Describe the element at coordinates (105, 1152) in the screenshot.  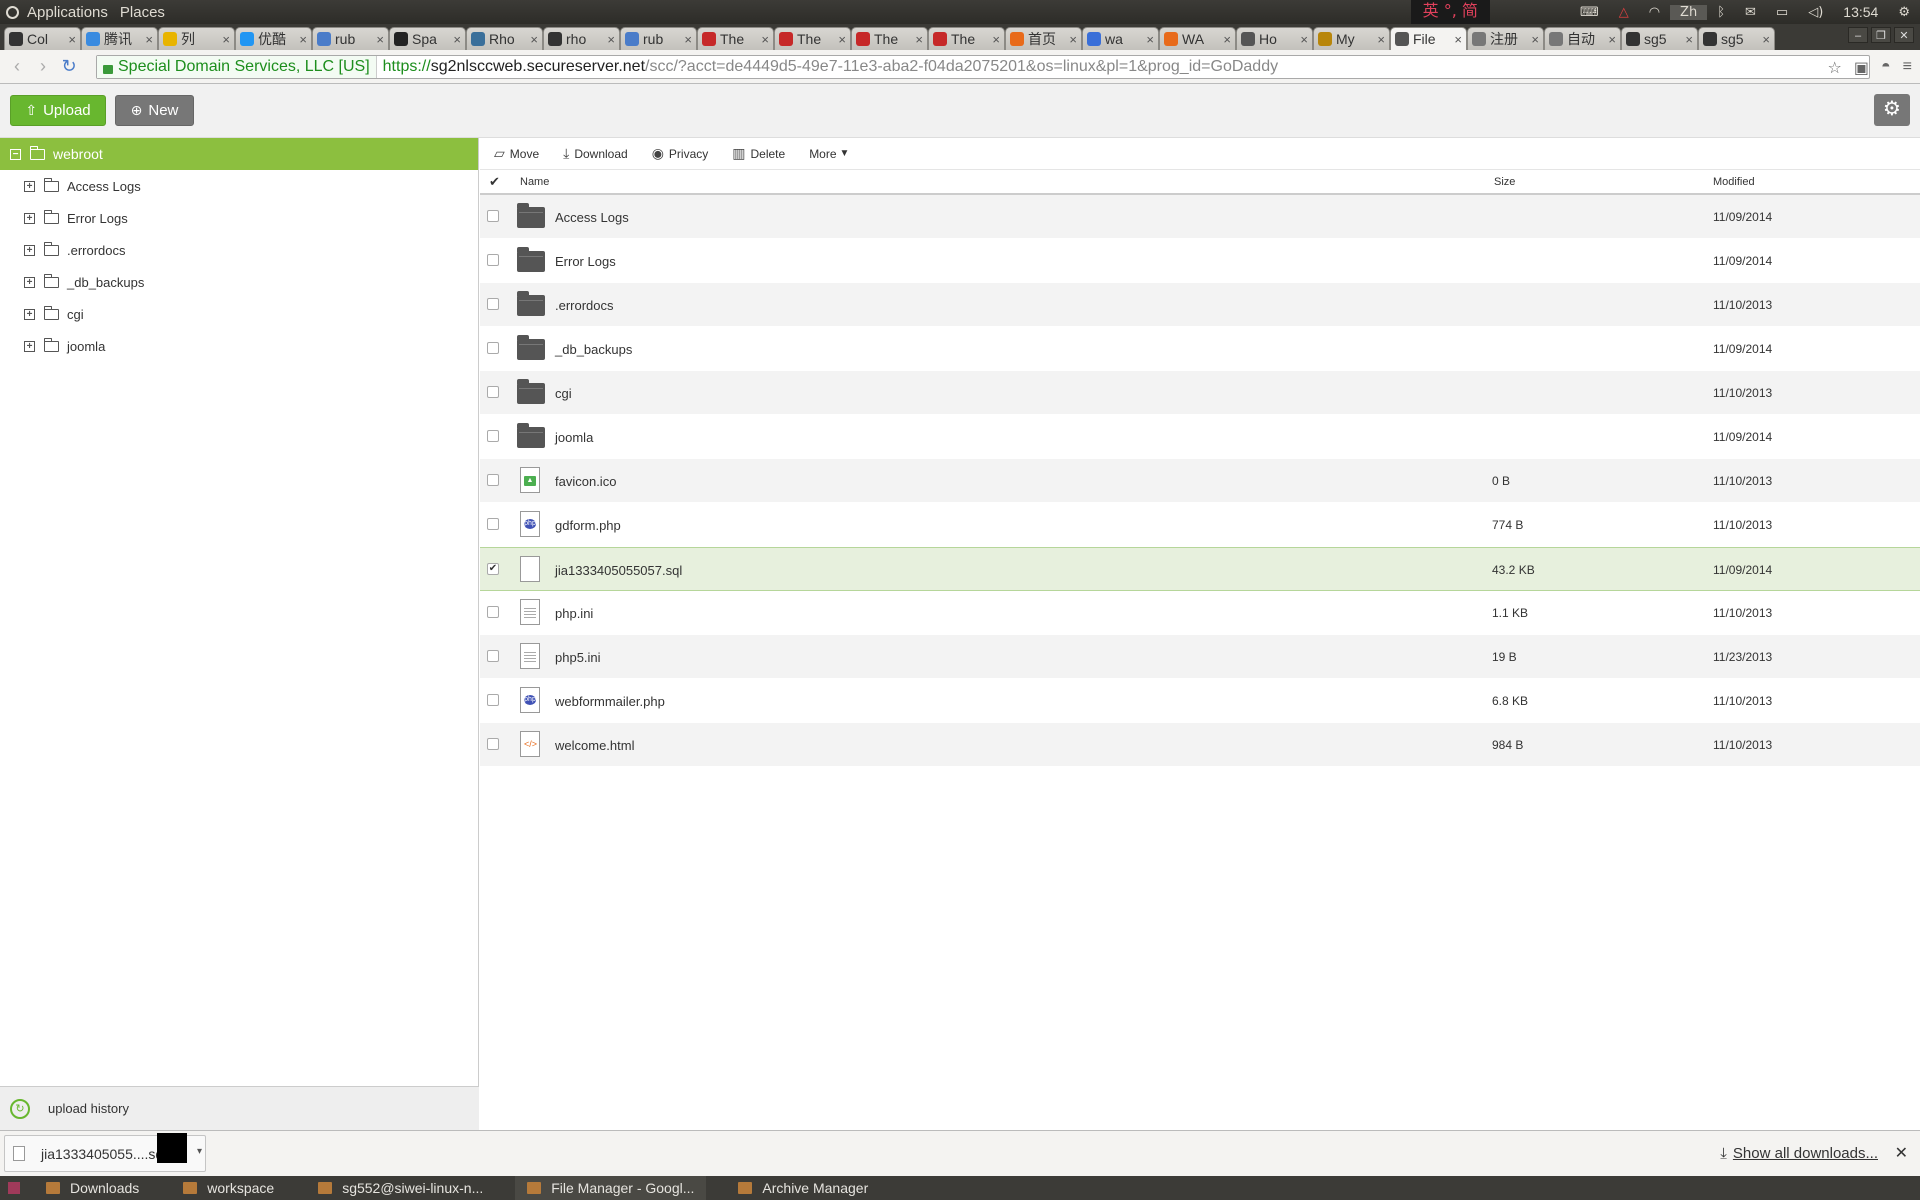
I see `download-item: jia1333405055....sql ▾` at that location.